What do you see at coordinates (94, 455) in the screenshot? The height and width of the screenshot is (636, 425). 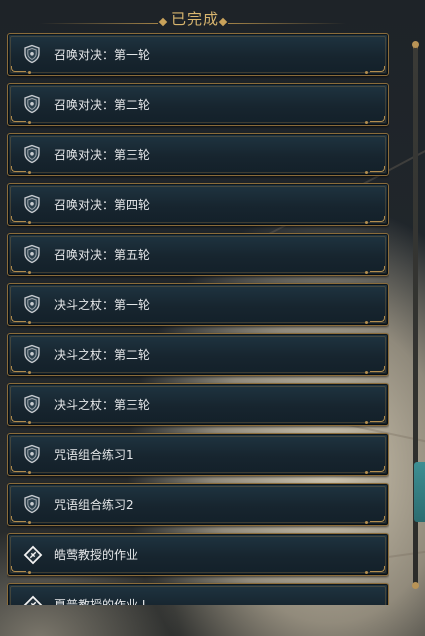 I see `quest-title: 咒语组合练习1` at bounding box center [94, 455].